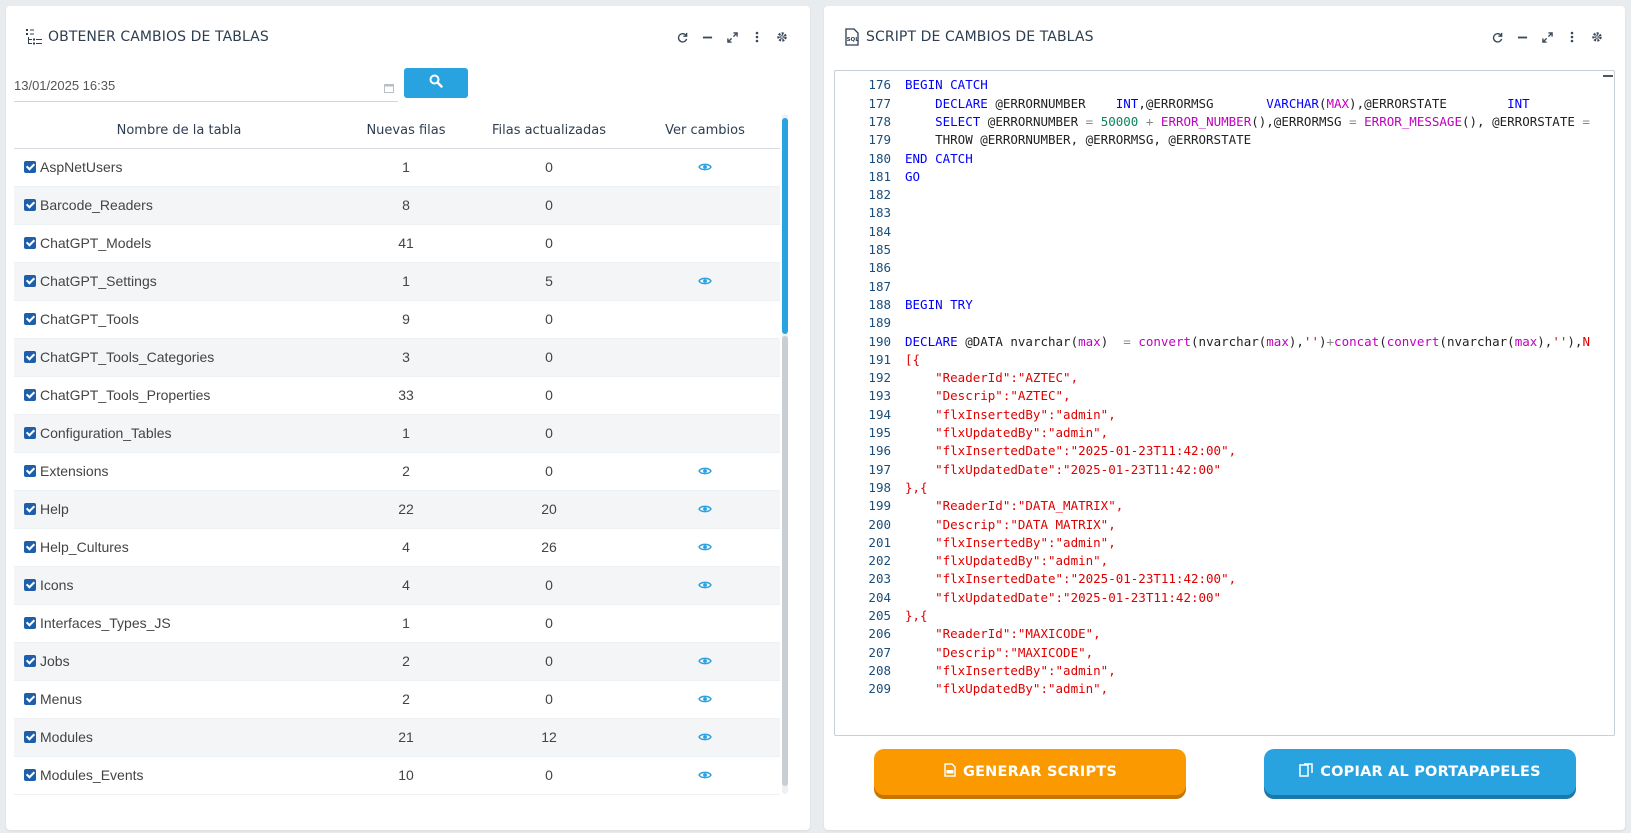 This screenshot has height=833, width=1631. Describe the element at coordinates (1010, 524) in the screenshot. I see `code-text: "Descrip":"DATA MATRIX",` at that location.